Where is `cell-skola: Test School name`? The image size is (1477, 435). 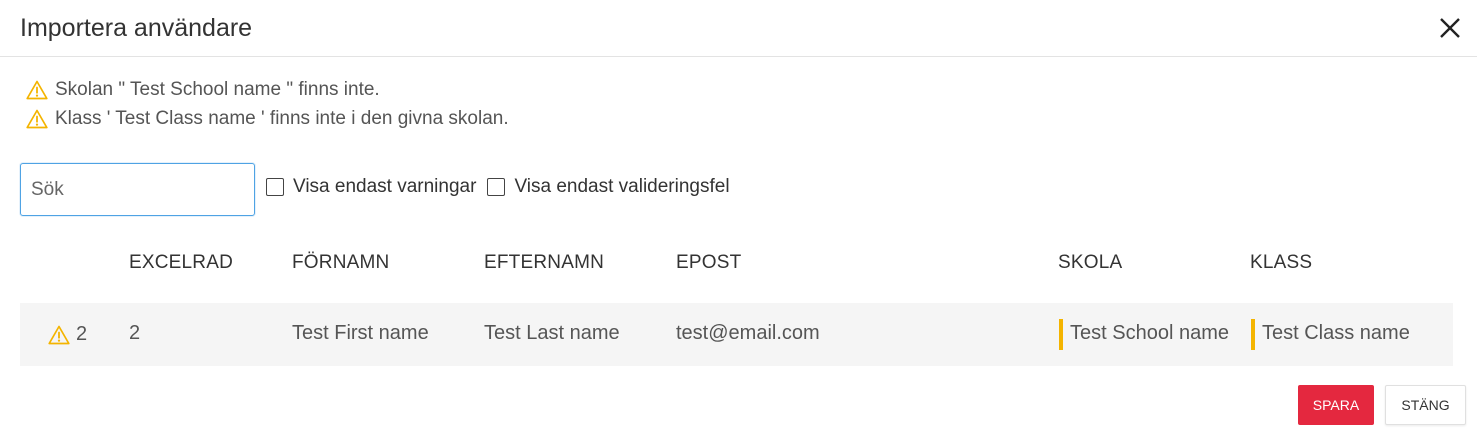
cell-skola: Test School name is located at coordinates (1149, 333).